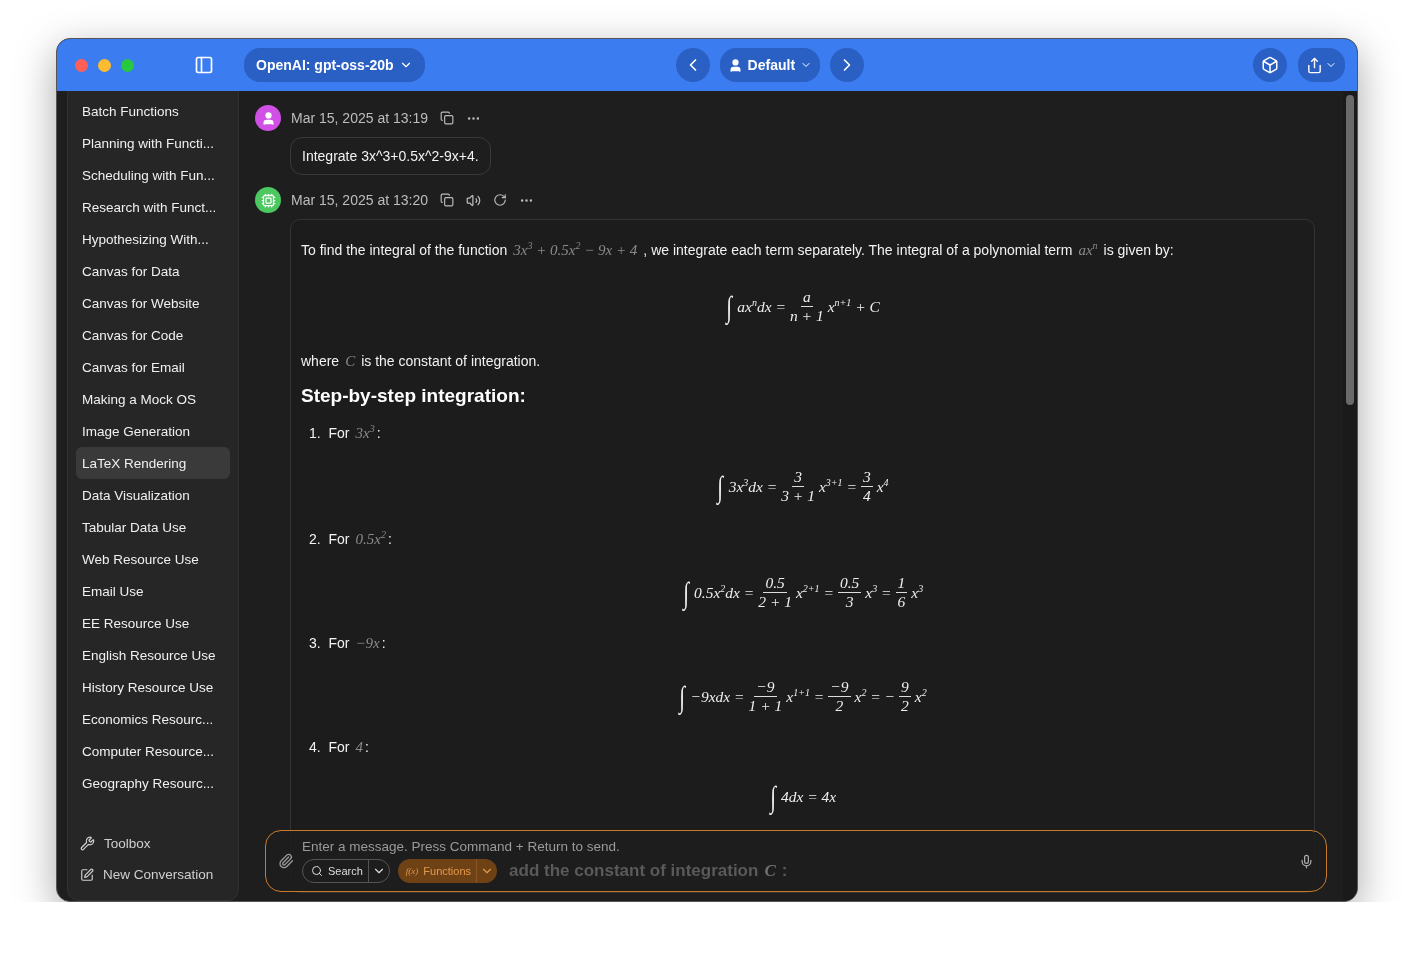 The height and width of the screenshot is (975, 1411). Describe the element at coordinates (153, 623) in the screenshot. I see `conversation-item: EE Resource Use` at that location.